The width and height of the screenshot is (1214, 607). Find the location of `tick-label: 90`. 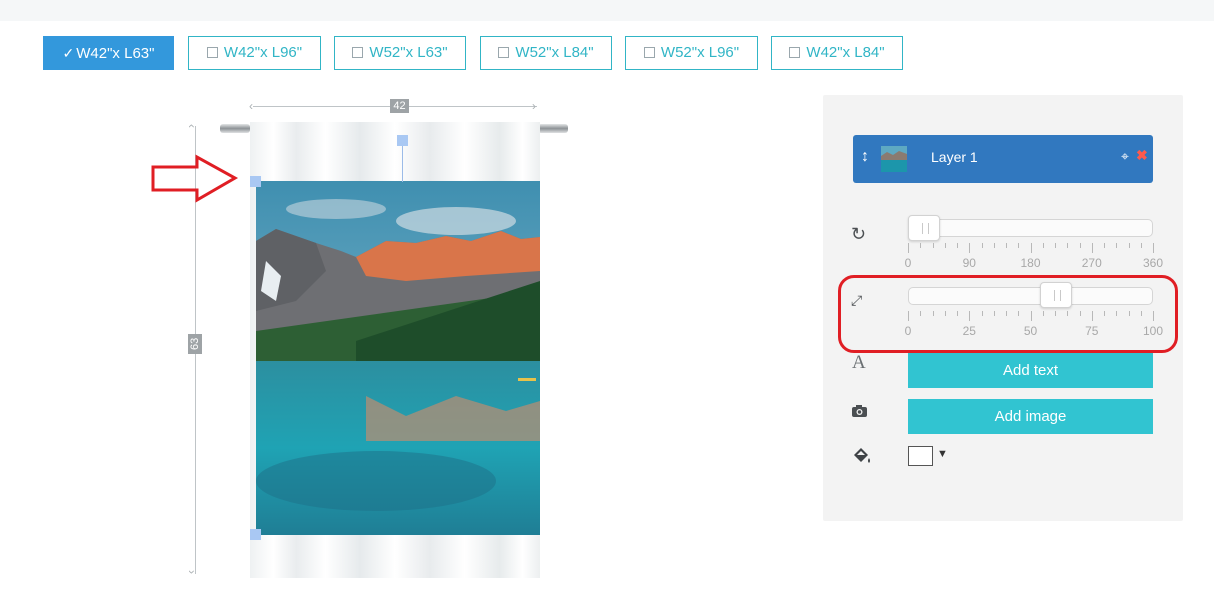

tick-label: 90 is located at coordinates (969, 263).